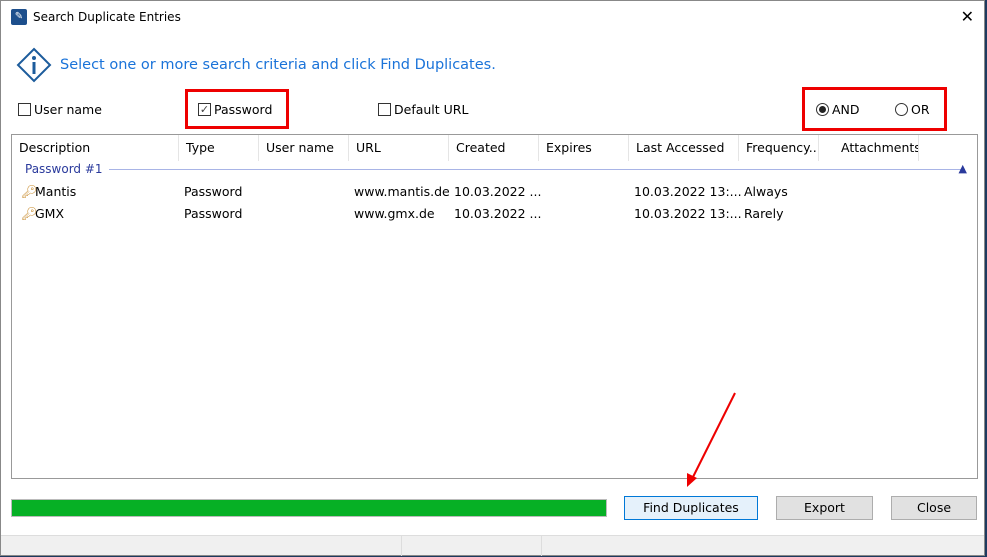  What do you see at coordinates (536, 169) in the screenshot?
I see `group-divider` at bounding box center [536, 169].